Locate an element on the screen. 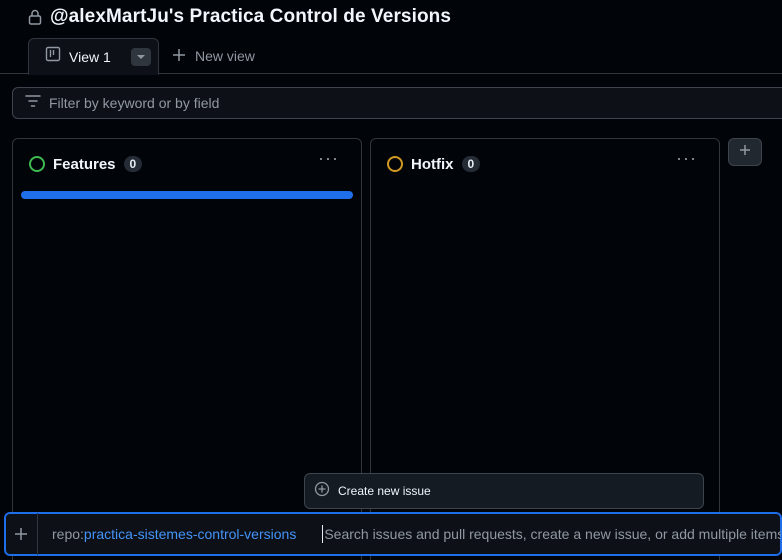 This screenshot has width=782, height=560. filter-icon is located at coordinates (33, 103).